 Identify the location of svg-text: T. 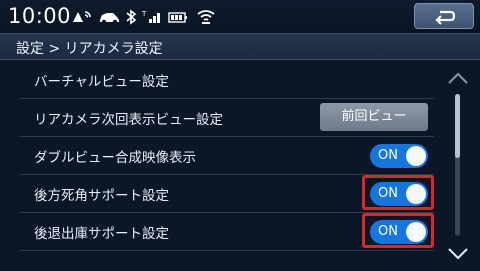
(144, 14).